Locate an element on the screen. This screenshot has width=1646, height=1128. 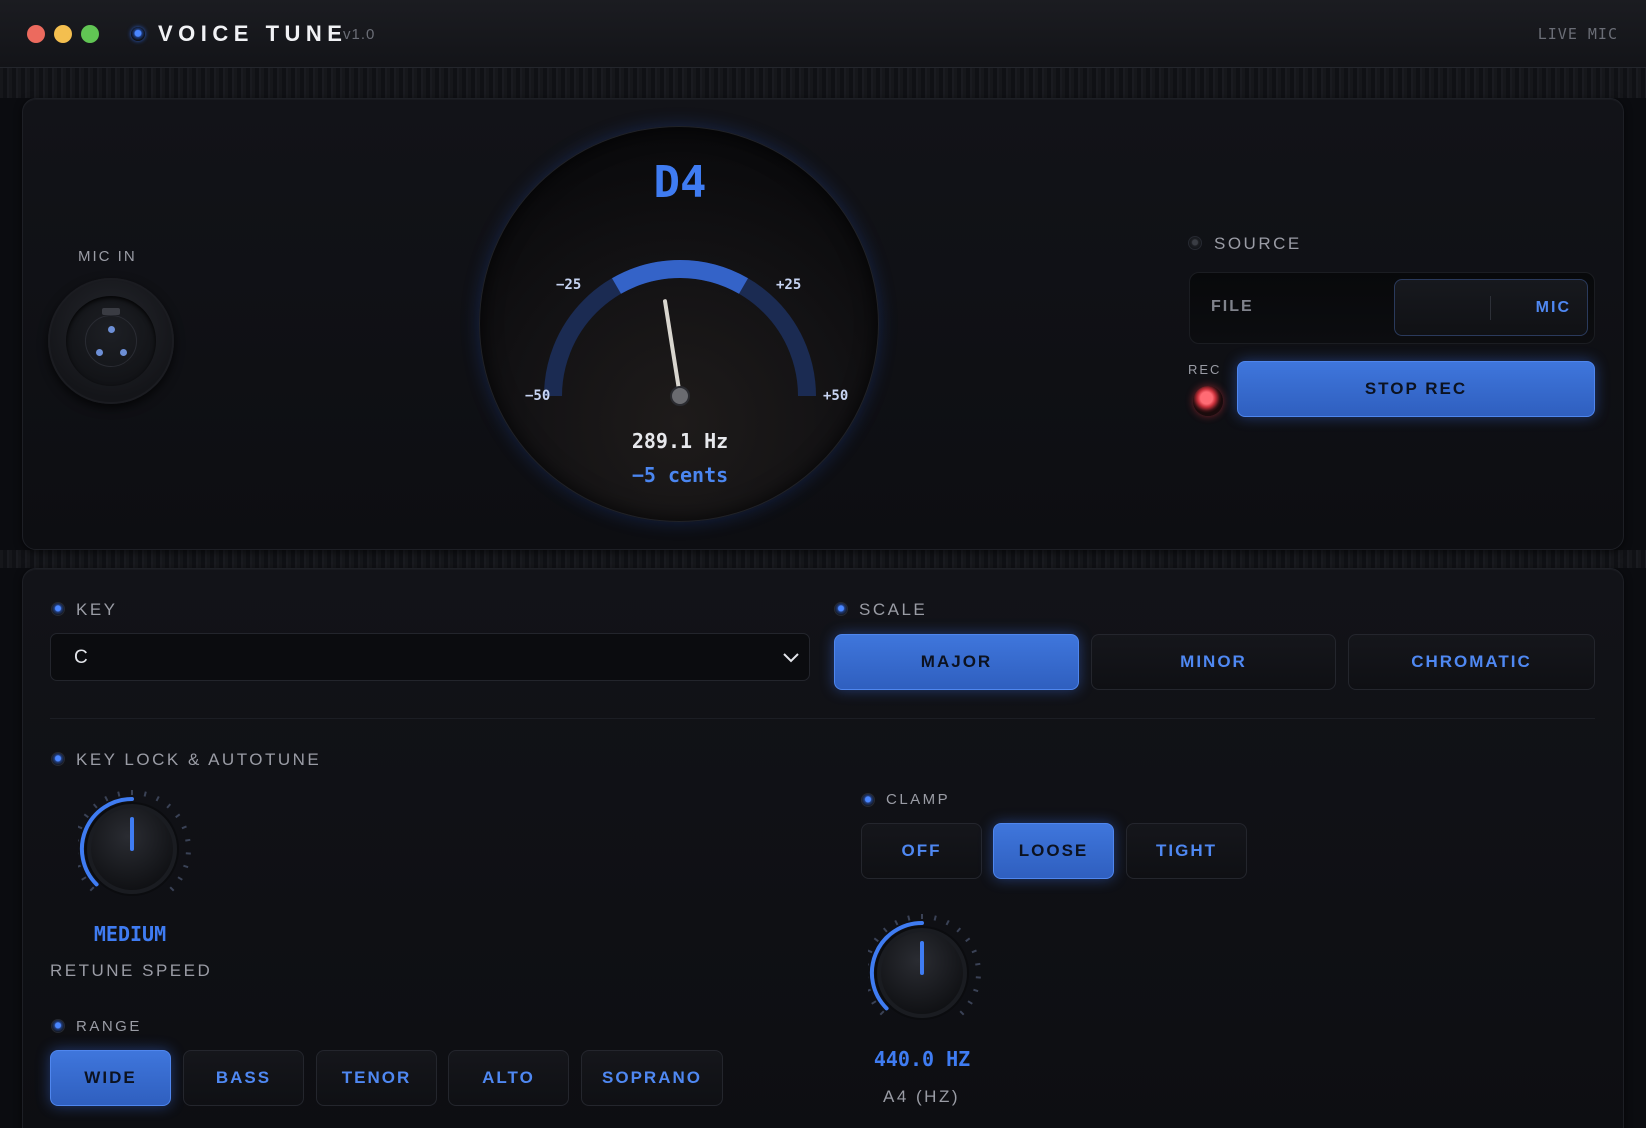
key-led-icon is located at coordinates (58, 609).